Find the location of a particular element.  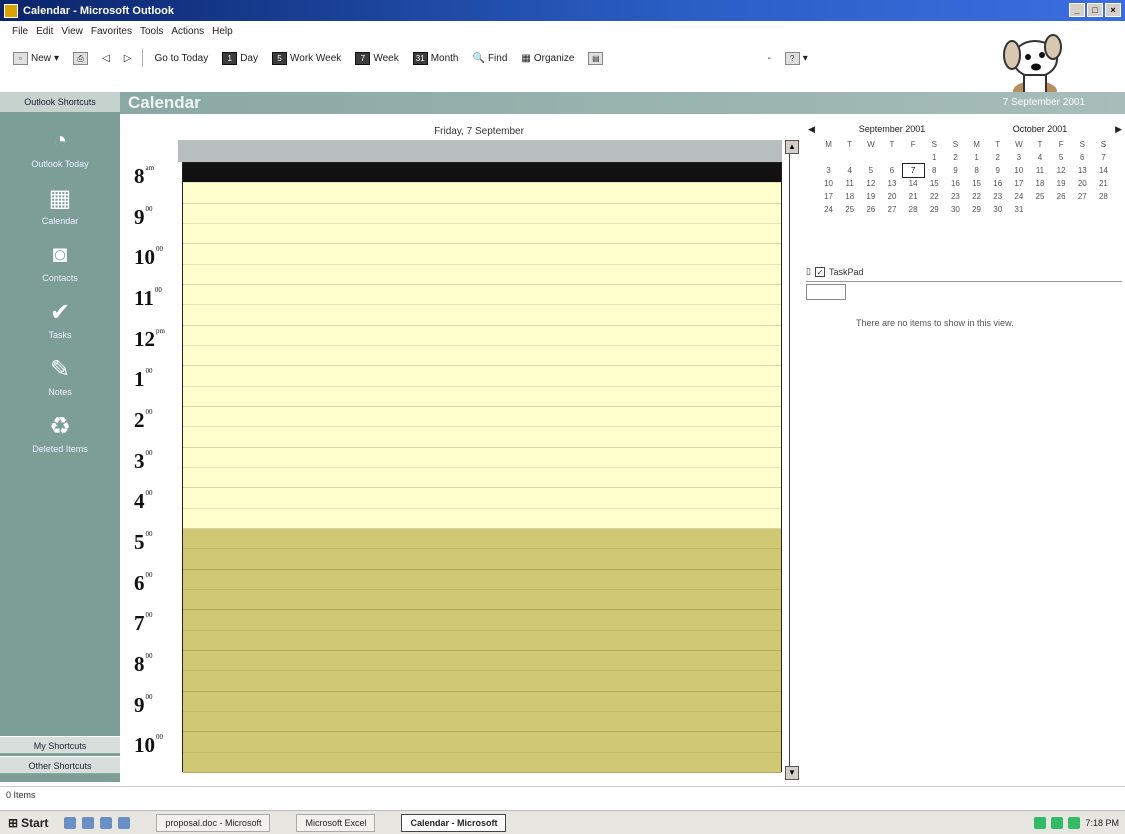

navigator-day: 10 is located at coordinates (1018, 170).